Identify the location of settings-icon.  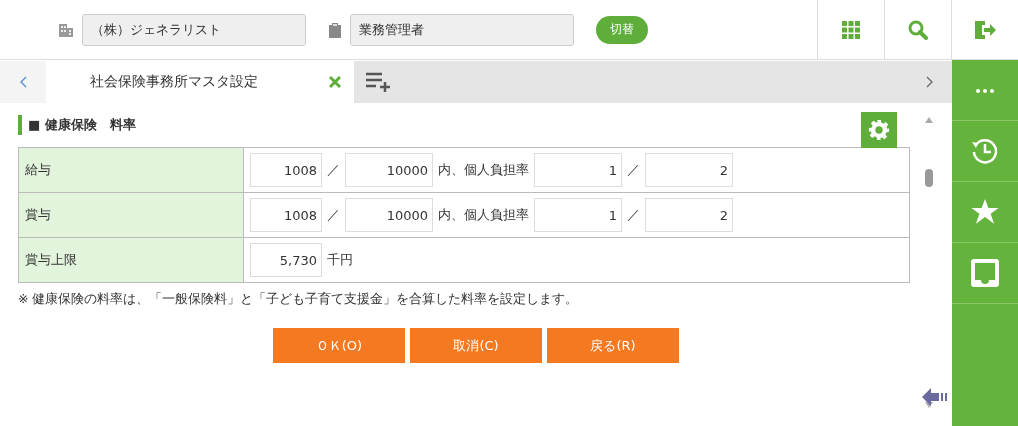
(879, 130).